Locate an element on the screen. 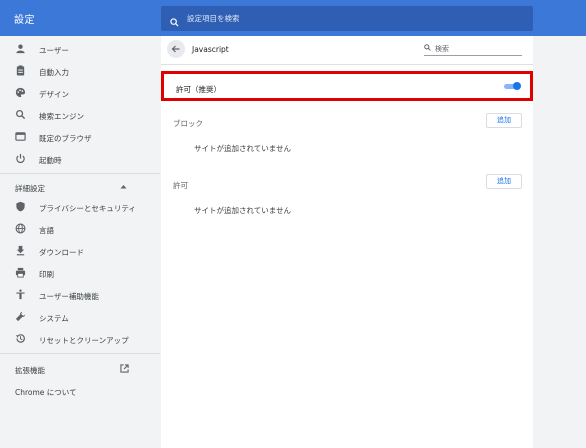 The height and width of the screenshot is (448, 586). page-title: Javascript is located at coordinates (210, 49).